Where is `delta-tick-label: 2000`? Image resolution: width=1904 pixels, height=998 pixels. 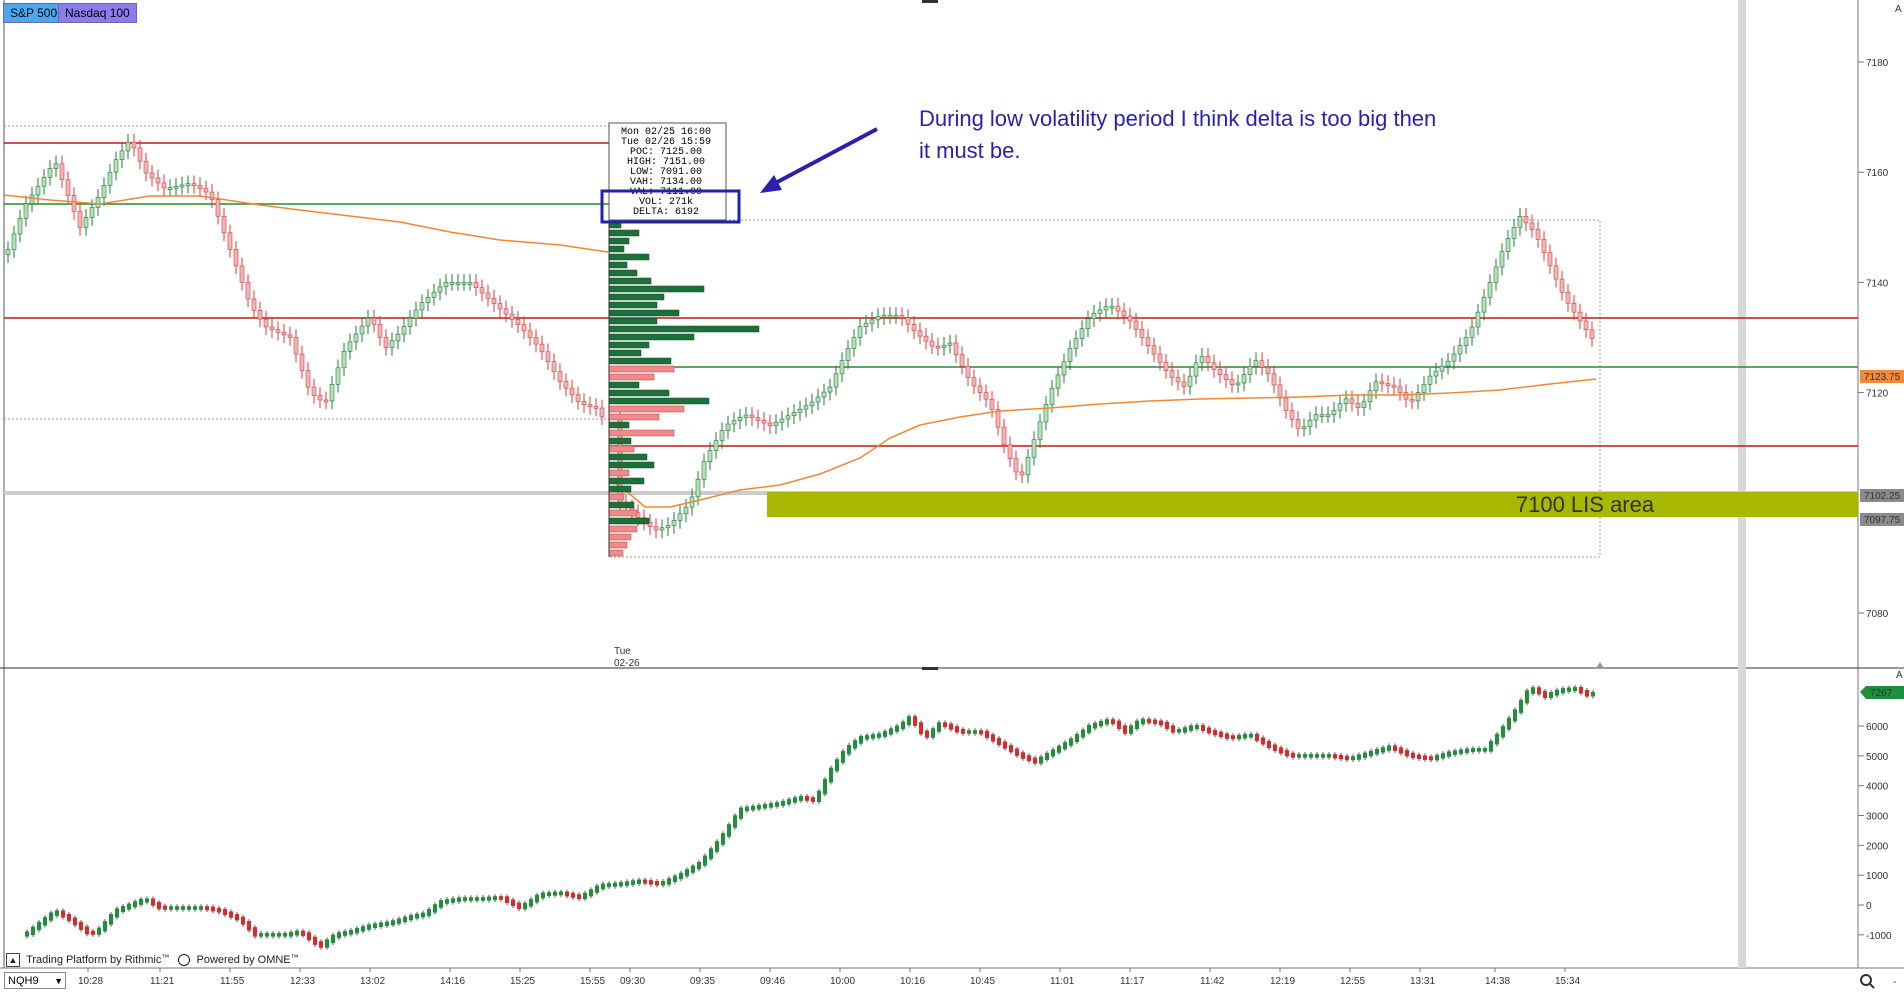
delta-tick-label: 2000 is located at coordinates (1877, 846).